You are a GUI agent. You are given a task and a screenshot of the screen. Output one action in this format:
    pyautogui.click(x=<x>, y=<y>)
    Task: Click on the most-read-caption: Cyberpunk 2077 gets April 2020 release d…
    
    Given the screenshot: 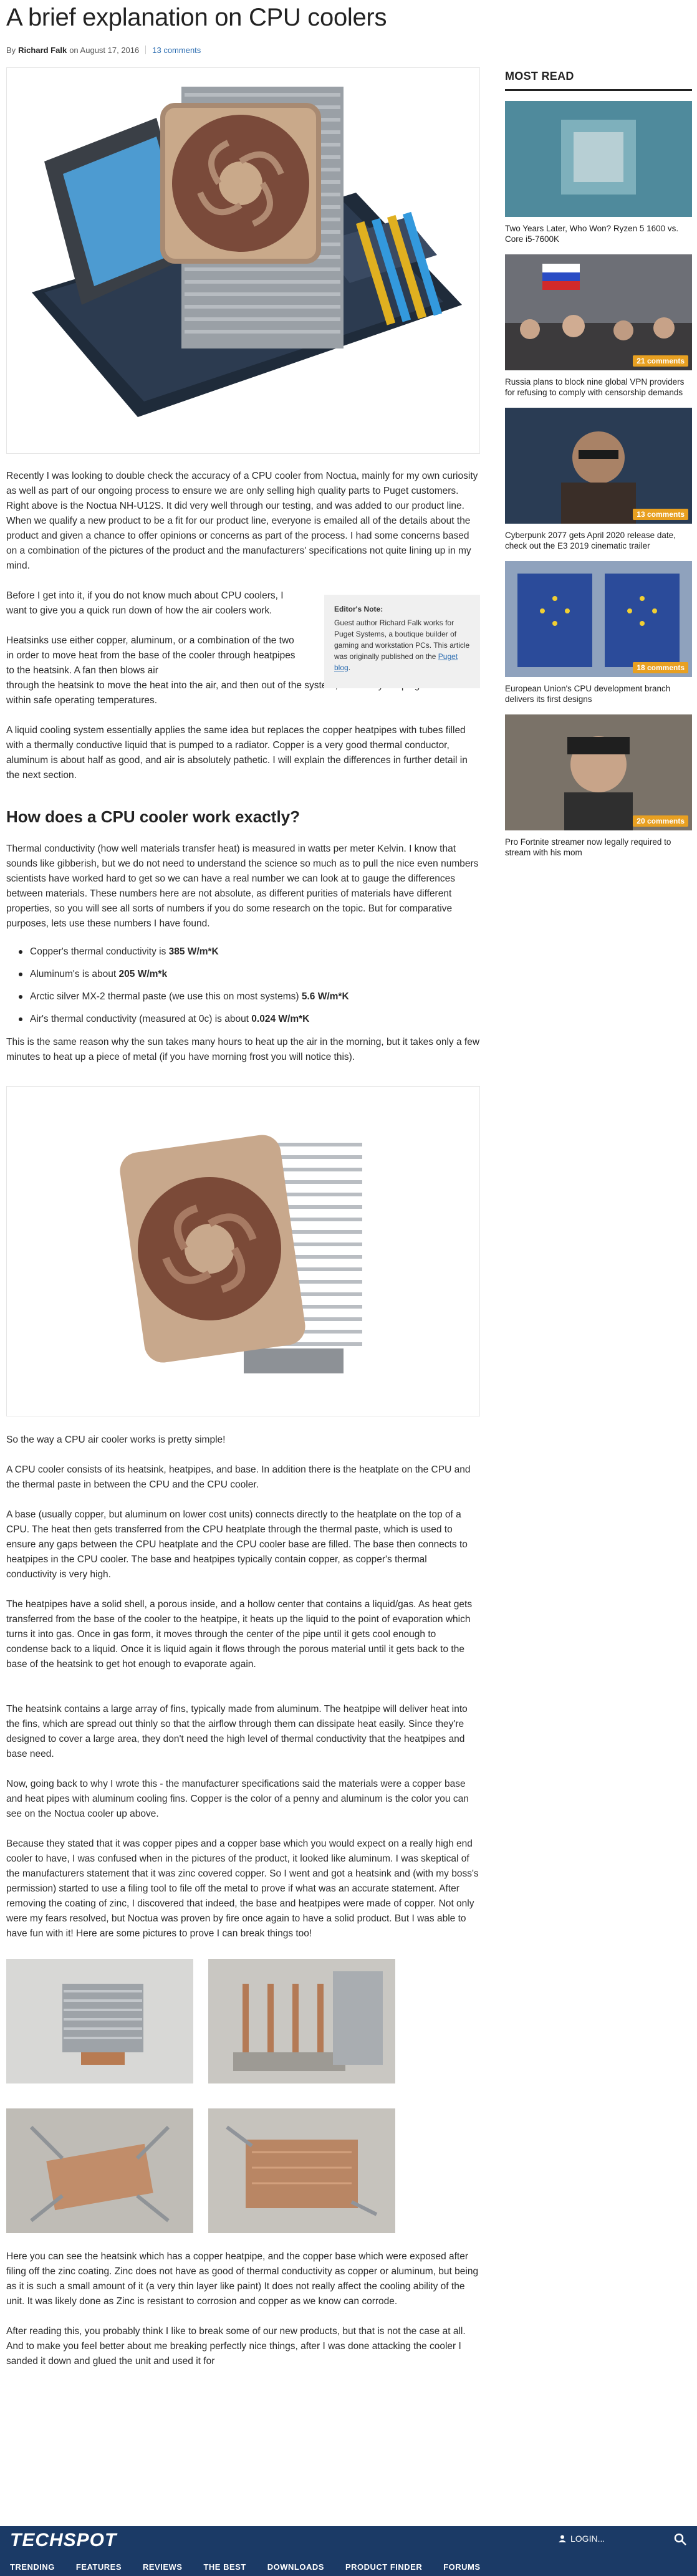 What is the action you would take?
    pyautogui.click(x=598, y=540)
    